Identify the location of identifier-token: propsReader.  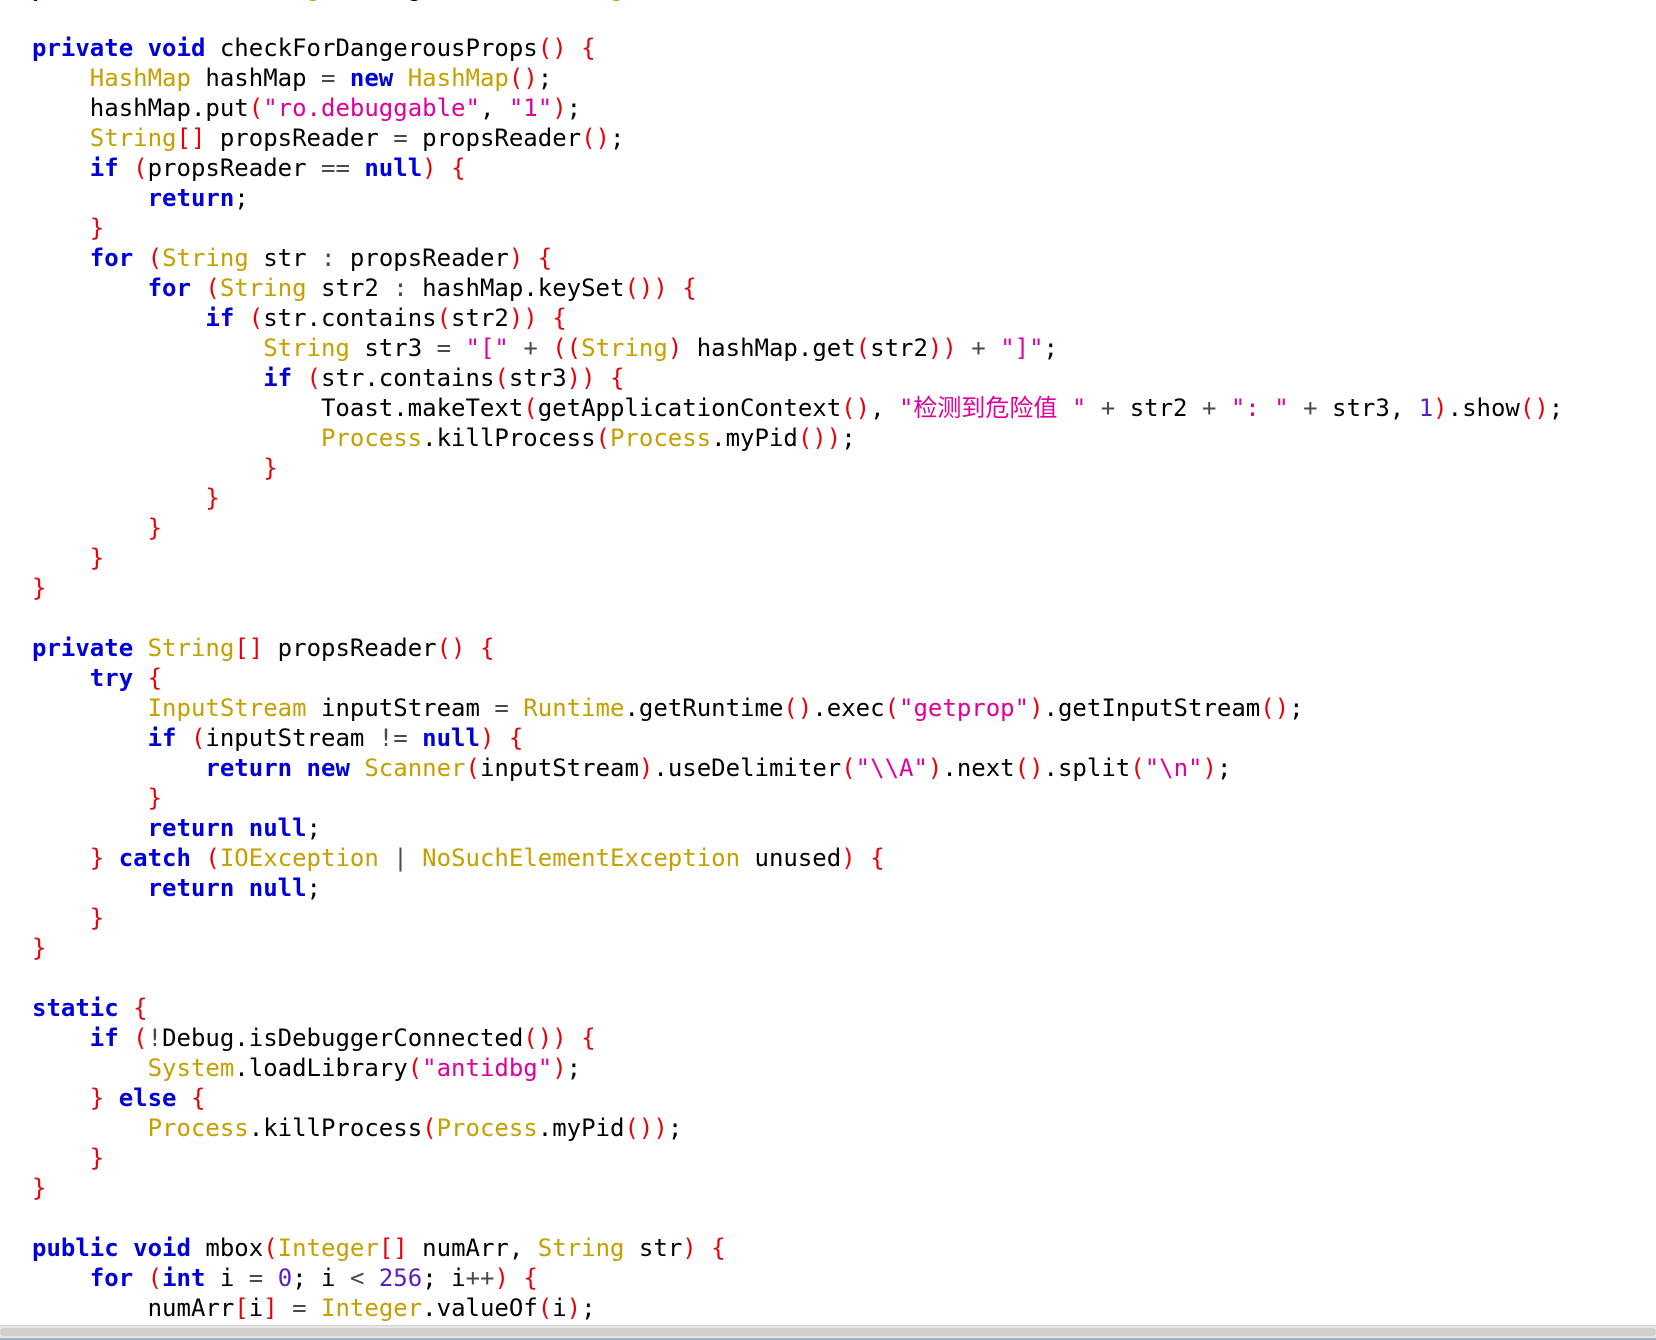
(494, 138).